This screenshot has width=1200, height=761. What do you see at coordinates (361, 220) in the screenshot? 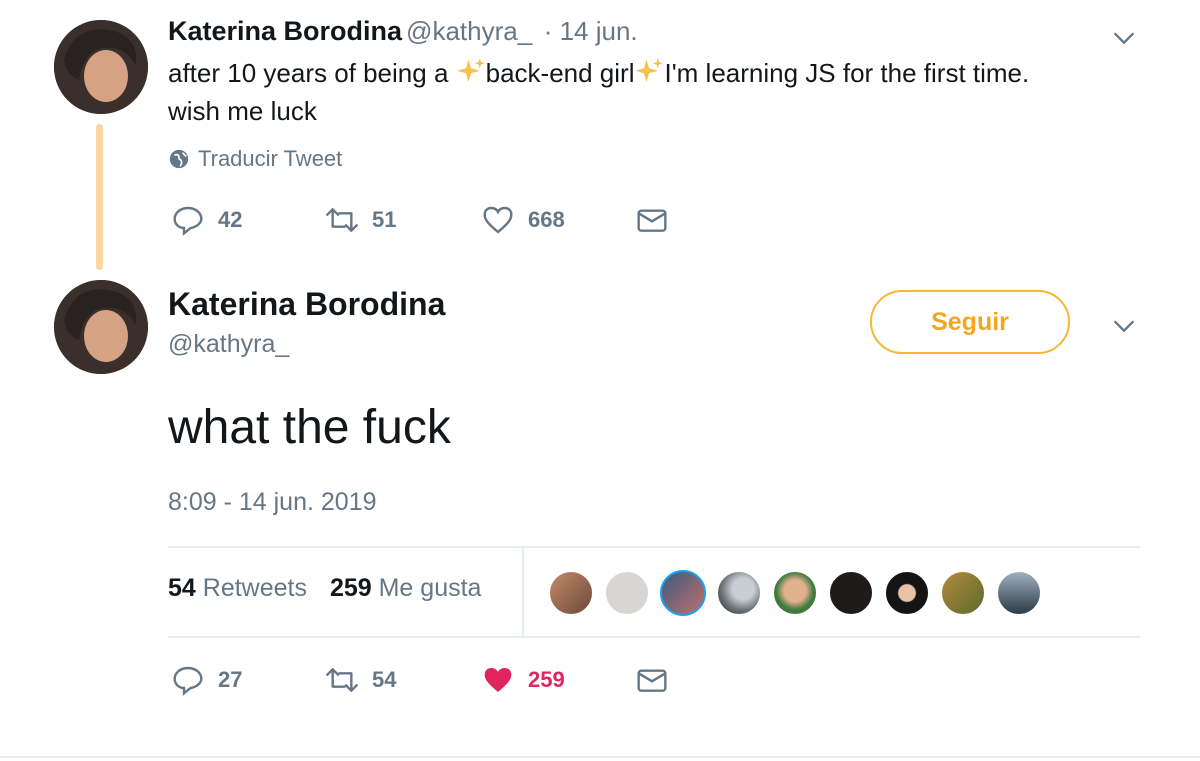
I see `retweet-button: 51` at bounding box center [361, 220].